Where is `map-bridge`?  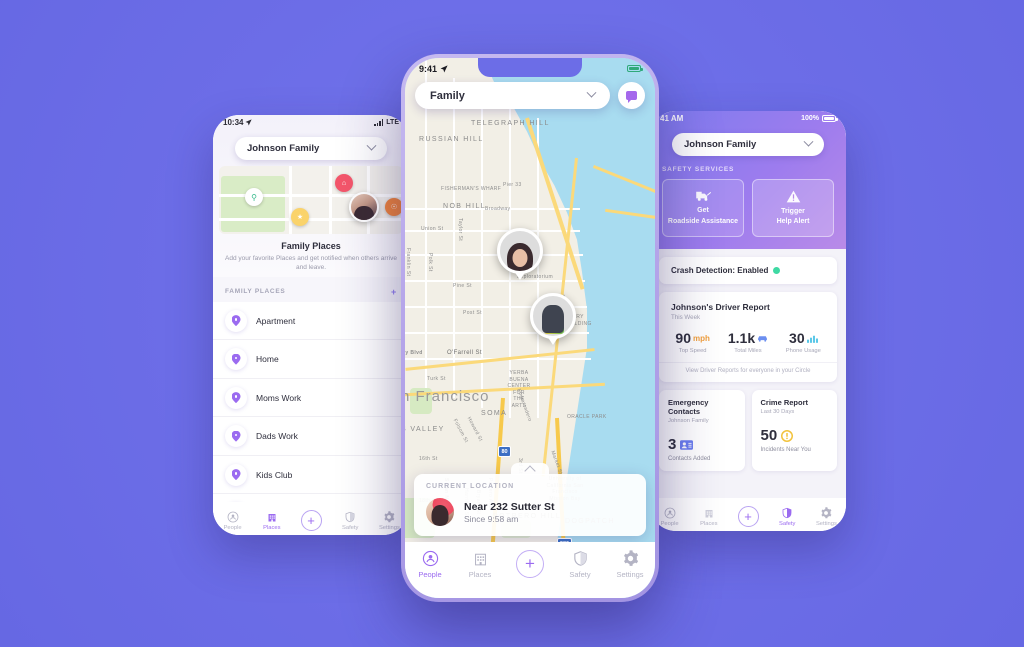
map-bridge is located at coordinates (630, 214).